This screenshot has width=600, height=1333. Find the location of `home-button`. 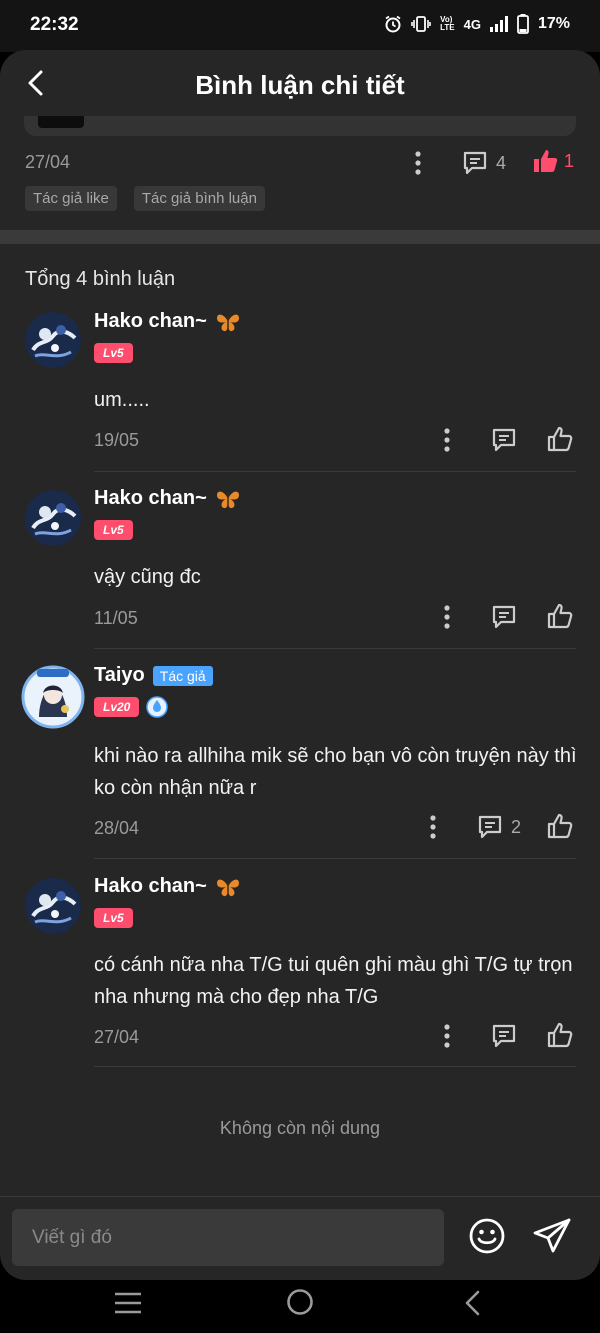

home-button is located at coordinates (300, 1304).